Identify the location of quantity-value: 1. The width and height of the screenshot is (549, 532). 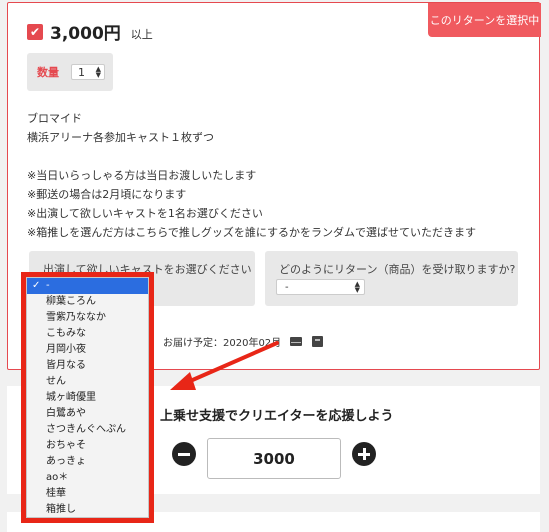
(81, 72).